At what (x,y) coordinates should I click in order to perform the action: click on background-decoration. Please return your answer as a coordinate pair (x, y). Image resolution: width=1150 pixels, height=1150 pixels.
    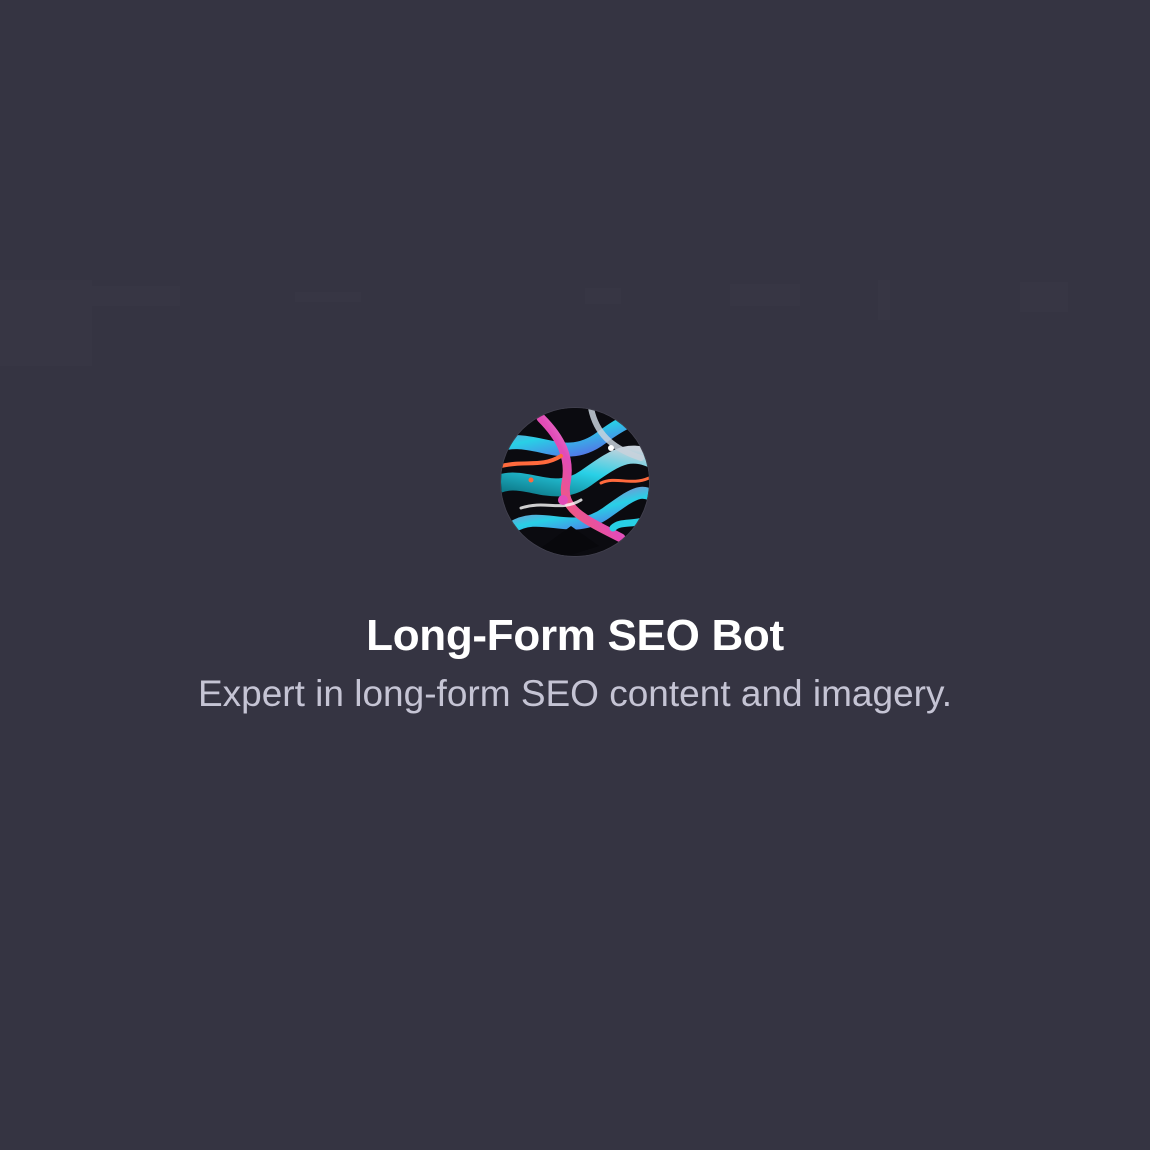
    Looking at the image, I should click on (575, 320).